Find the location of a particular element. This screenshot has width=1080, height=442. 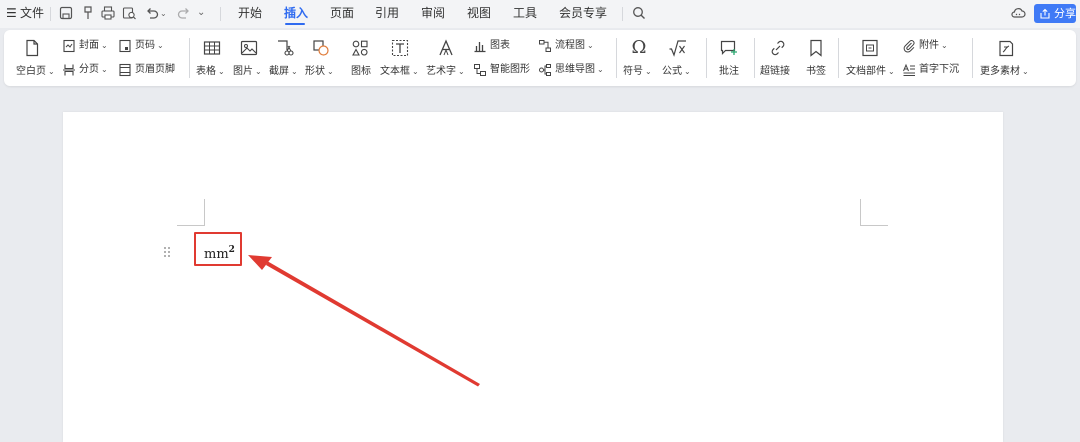

blank-page-button: 空白页 ⌄ is located at coordinates (33, 58).